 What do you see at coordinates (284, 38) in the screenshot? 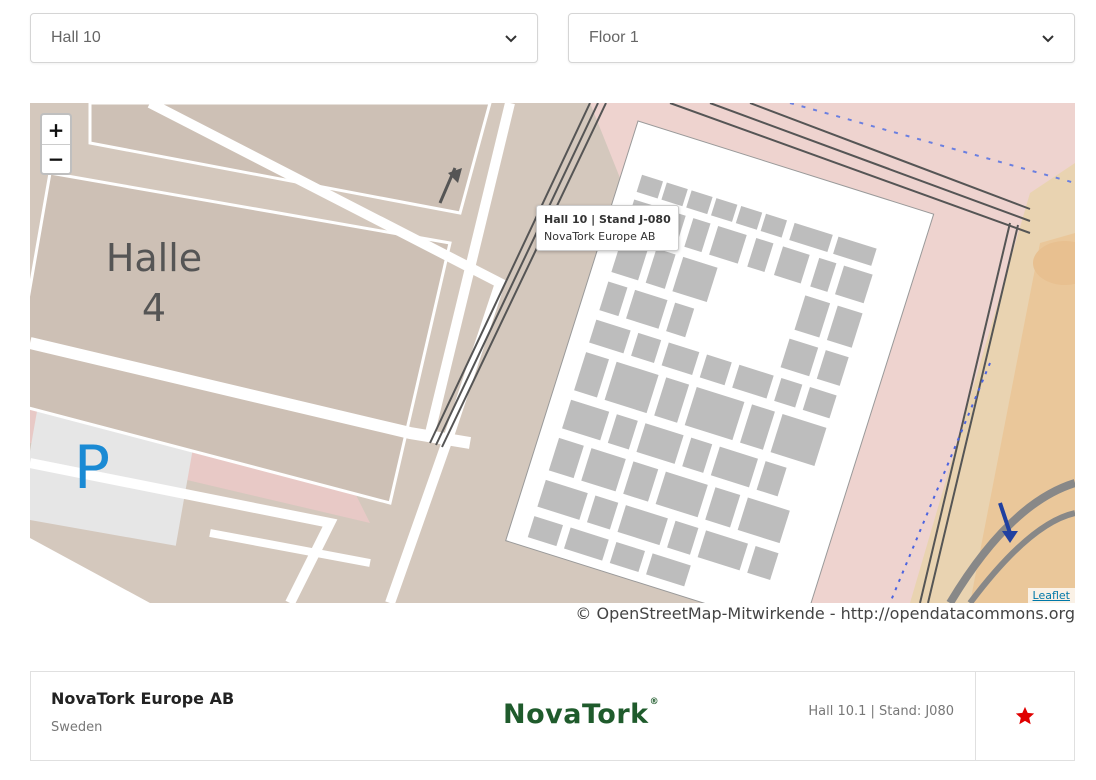
I see `hall-select: Hall 10` at bounding box center [284, 38].